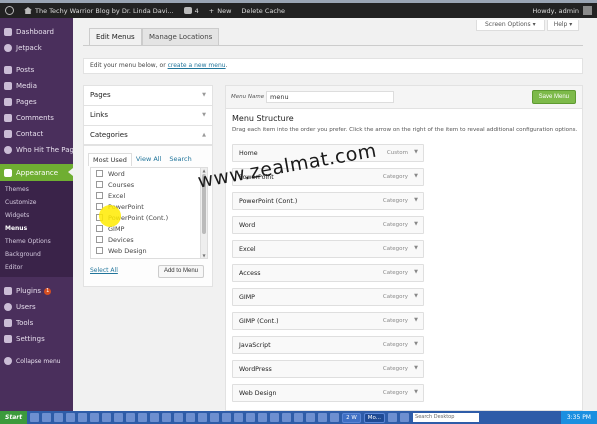  I want to click on menu-item: Word Category ▼, so click(328, 225).